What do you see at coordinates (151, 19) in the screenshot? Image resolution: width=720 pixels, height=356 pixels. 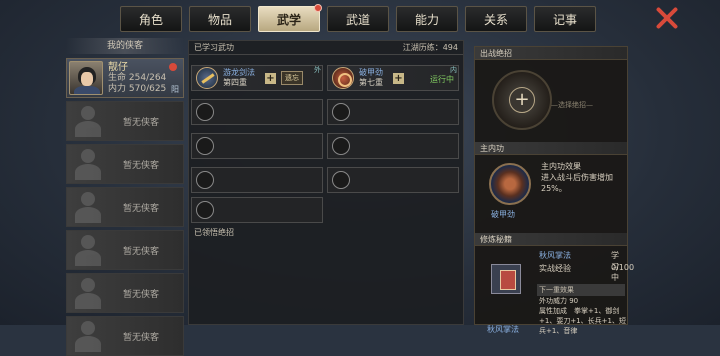 I see `tab-character: 角色` at bounding box center [151, 19].